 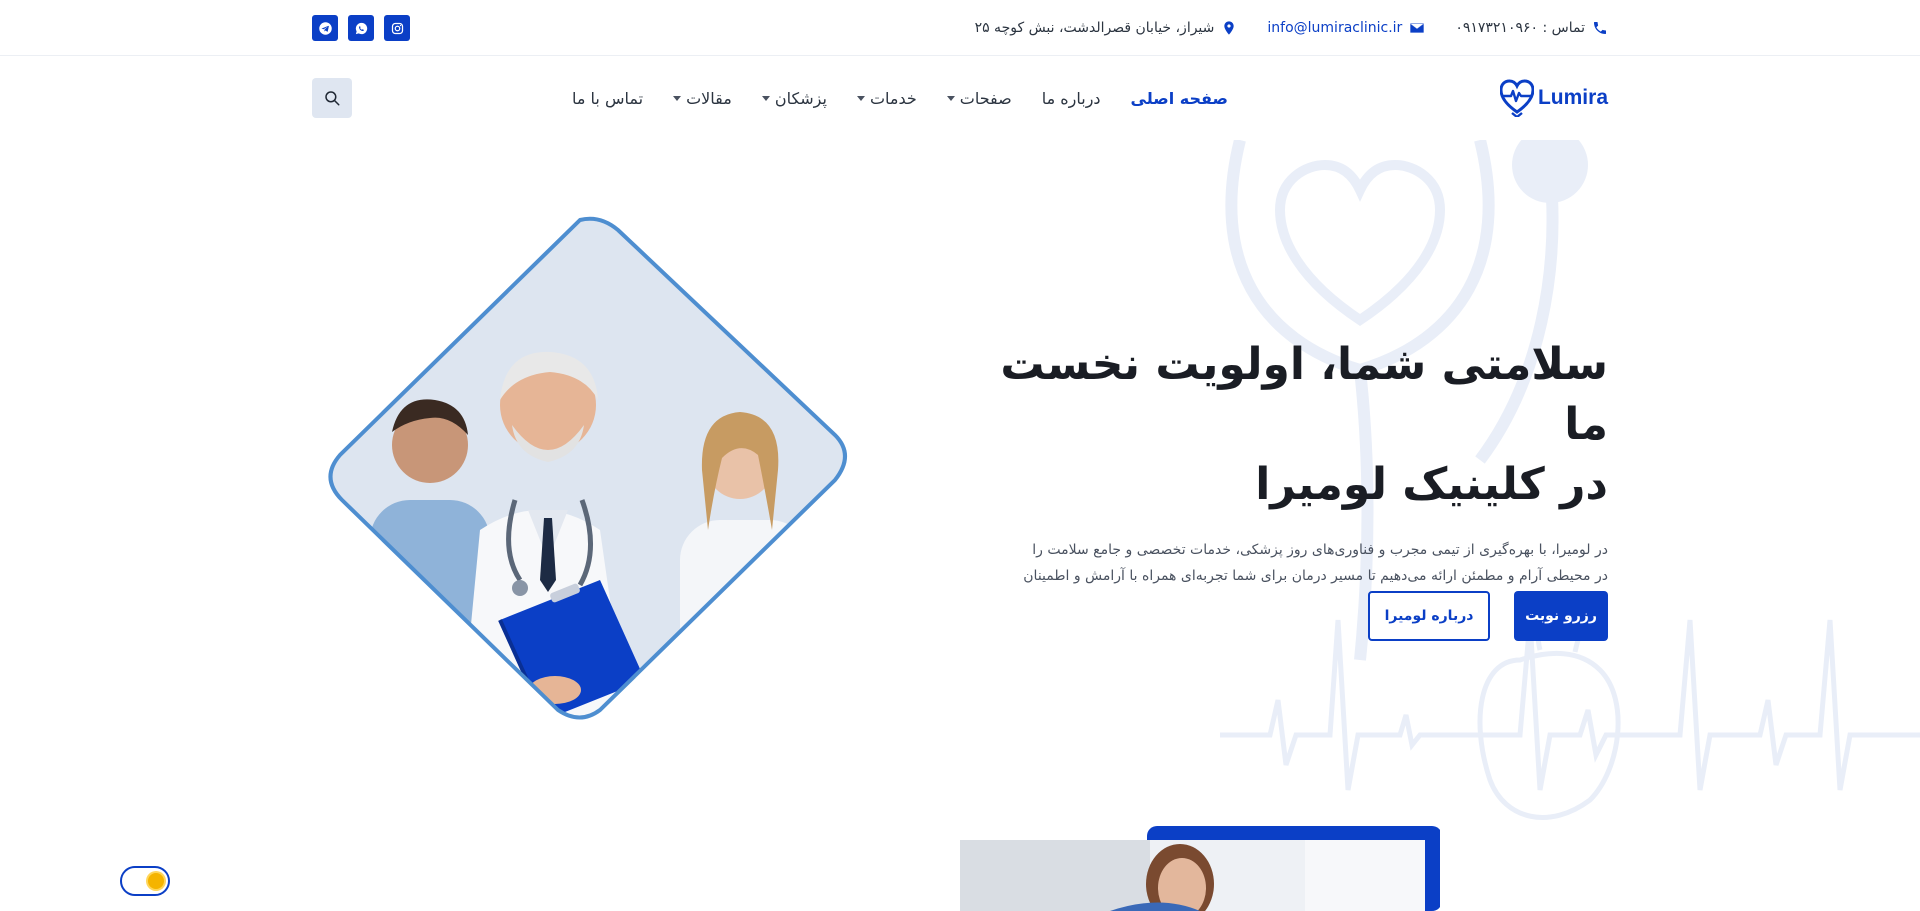 I want to click on nav-item-pages: صفحات, so click(x=979, y=98).